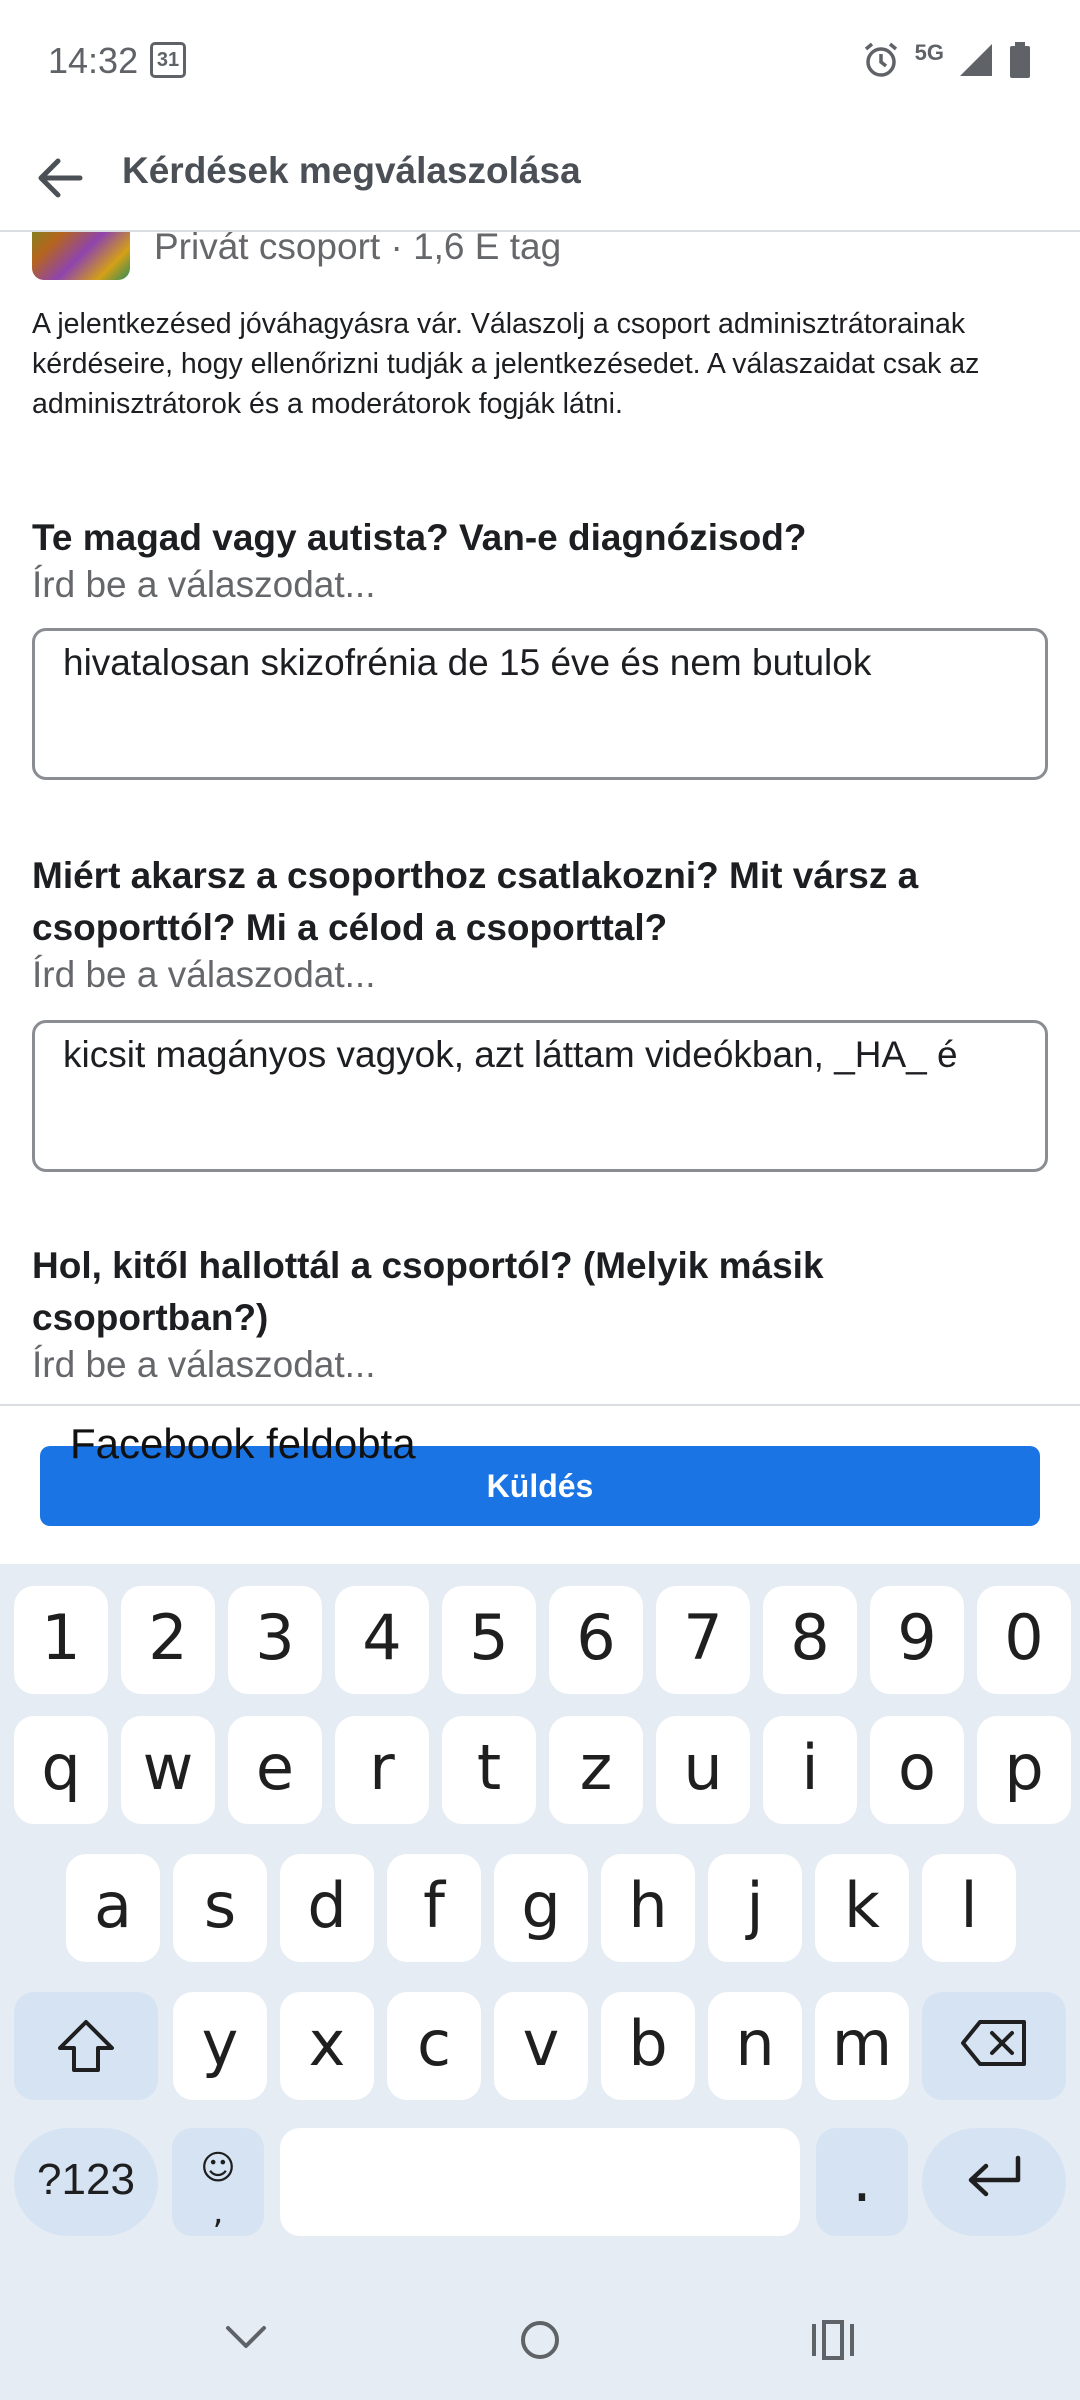 Image resolution: width=1080 pixels, height=2400 pixels. I want to click on key-h: h, so click(648, 1908).